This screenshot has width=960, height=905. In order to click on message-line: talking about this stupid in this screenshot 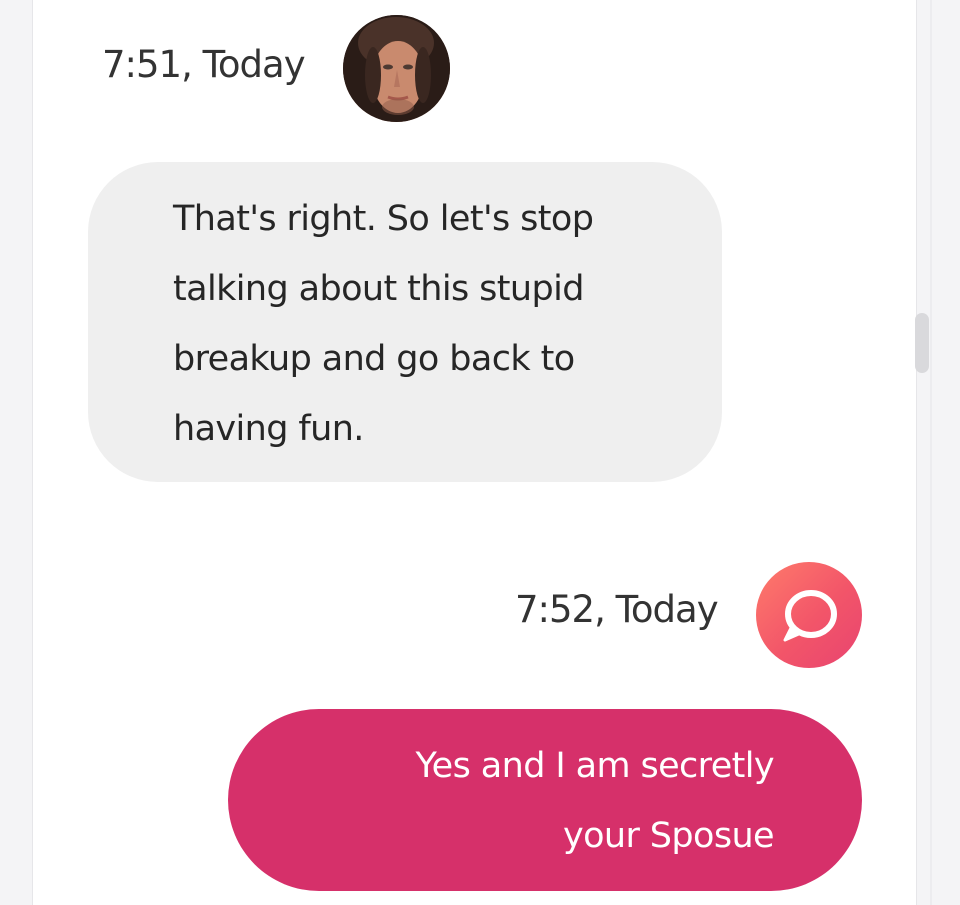, I will do `click(378, 289)`.